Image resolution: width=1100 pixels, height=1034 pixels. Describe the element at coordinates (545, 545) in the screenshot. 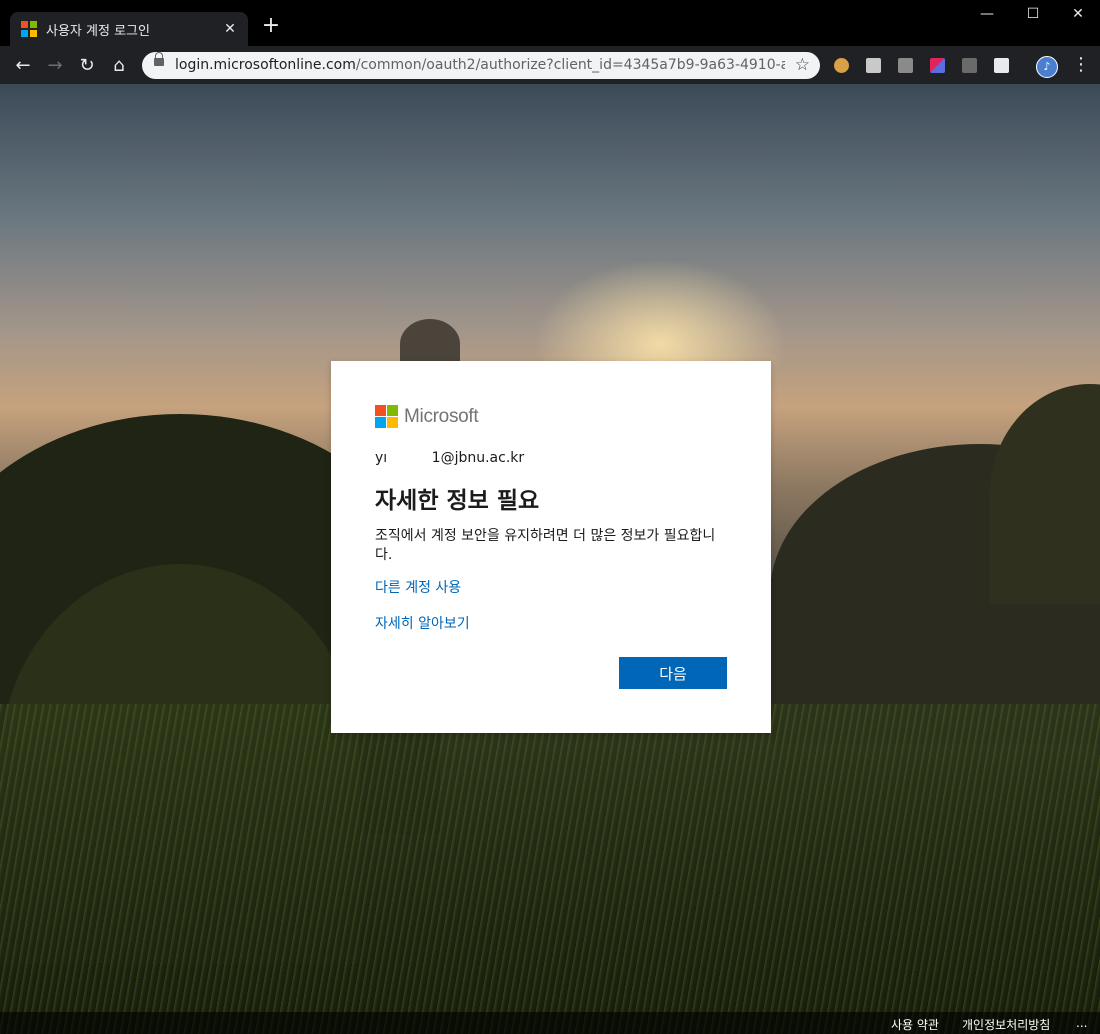

I see `info-description: 조직에서 계정 보안을 유지하려면 더 많은 정보가 필요합니다.` at that location.